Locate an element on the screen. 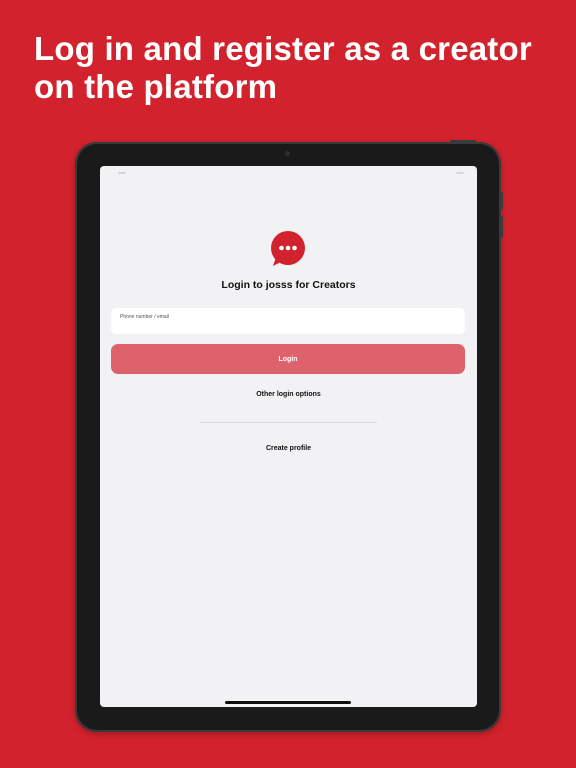 This screenshot has height=768, width=576. status-bar-battery is located at coordinates (460, 173).